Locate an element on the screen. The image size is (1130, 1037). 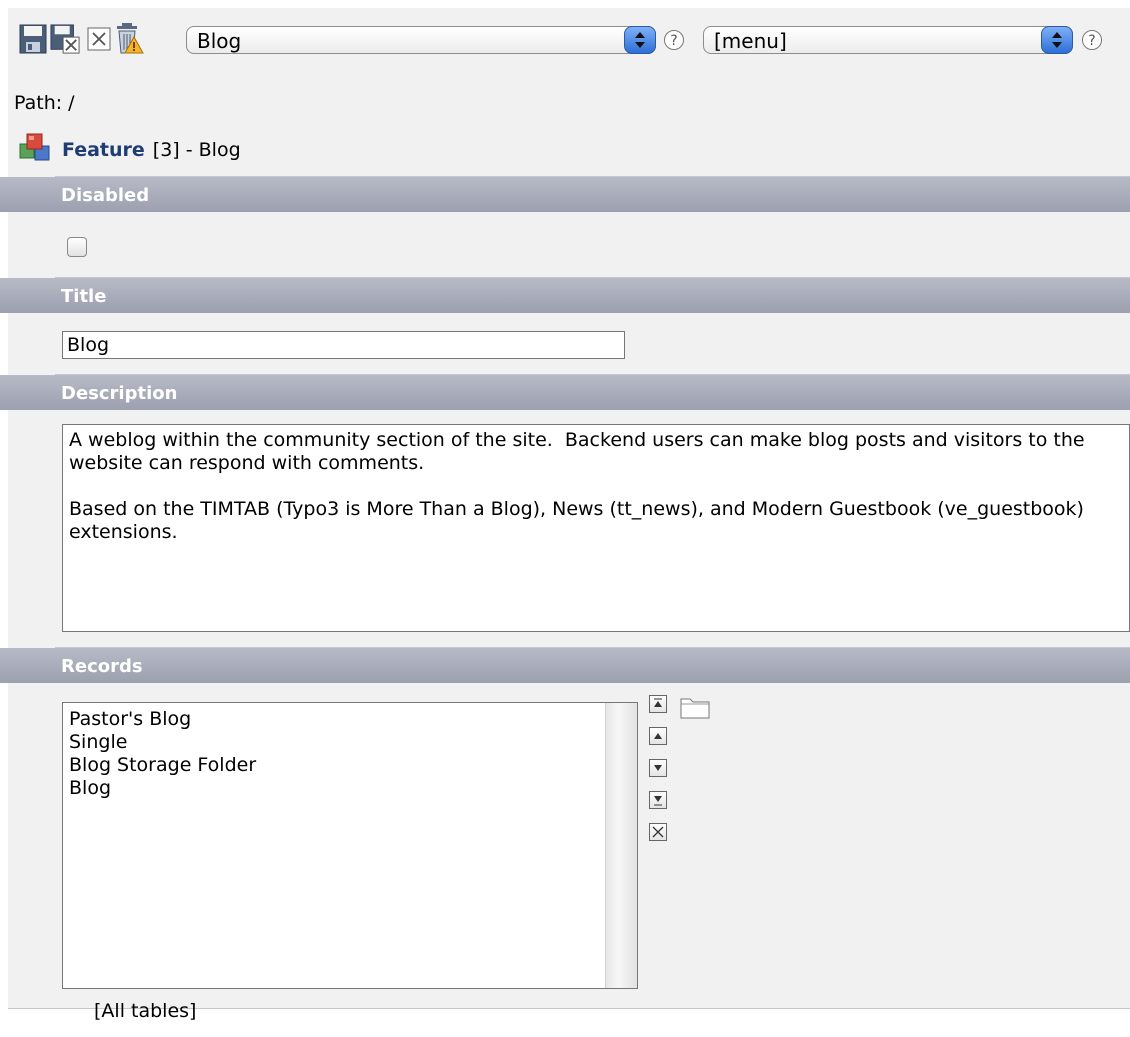
move-down-button is located at coordinates (658, 768).